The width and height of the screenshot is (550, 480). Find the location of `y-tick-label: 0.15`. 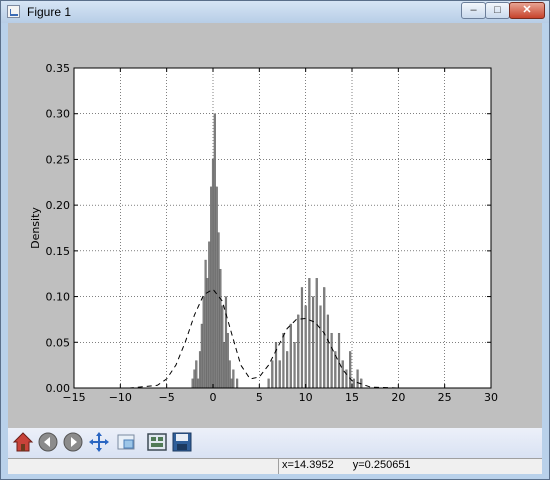

y-tick-label: 0.15 is located at coordinates (58, 251).